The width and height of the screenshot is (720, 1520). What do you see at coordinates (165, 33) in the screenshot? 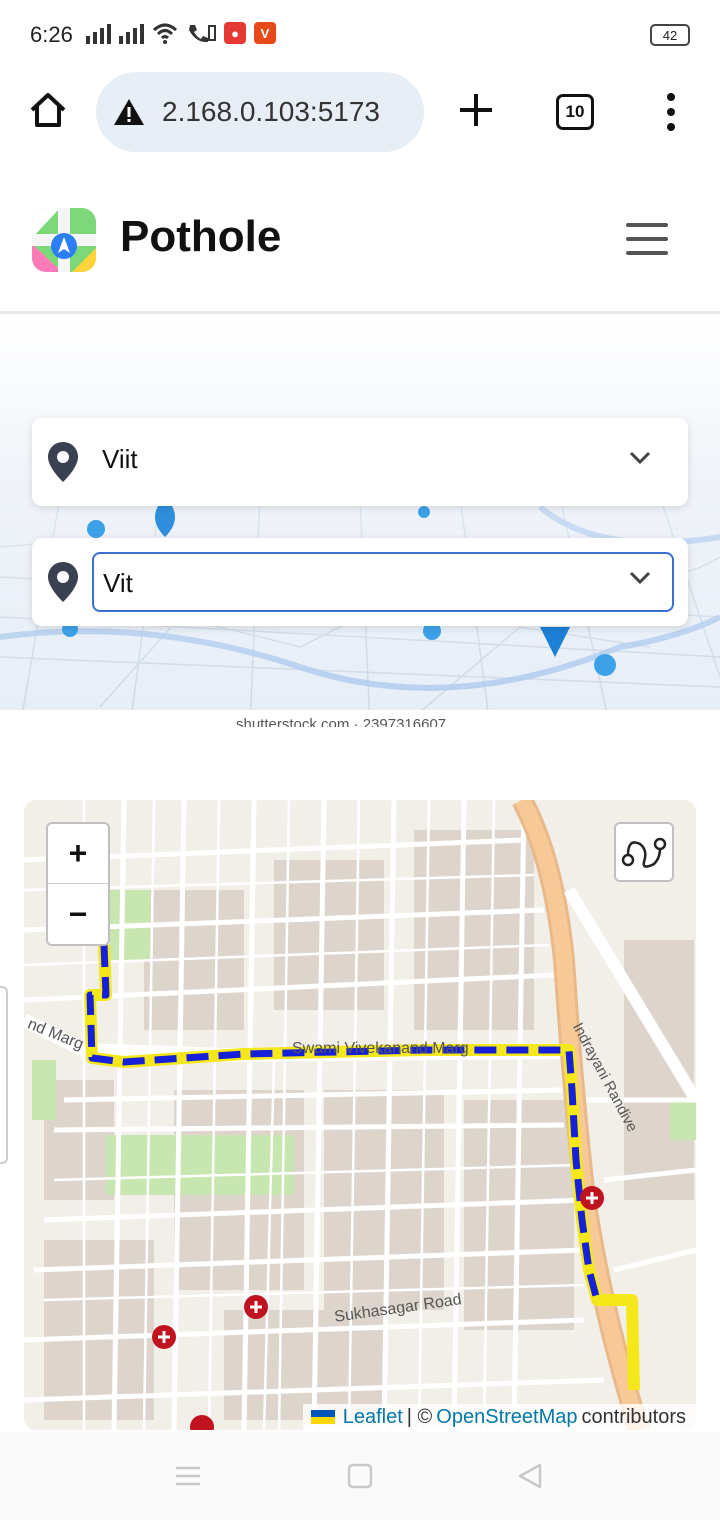
I see `wifi-icon` at bounding box center [165, 33].